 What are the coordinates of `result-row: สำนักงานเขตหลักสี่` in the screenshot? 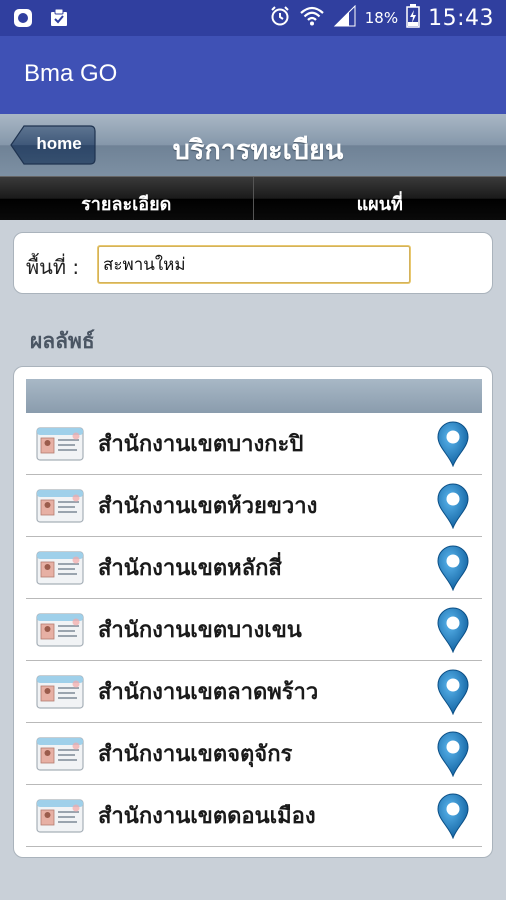 It's located at (254, 568).